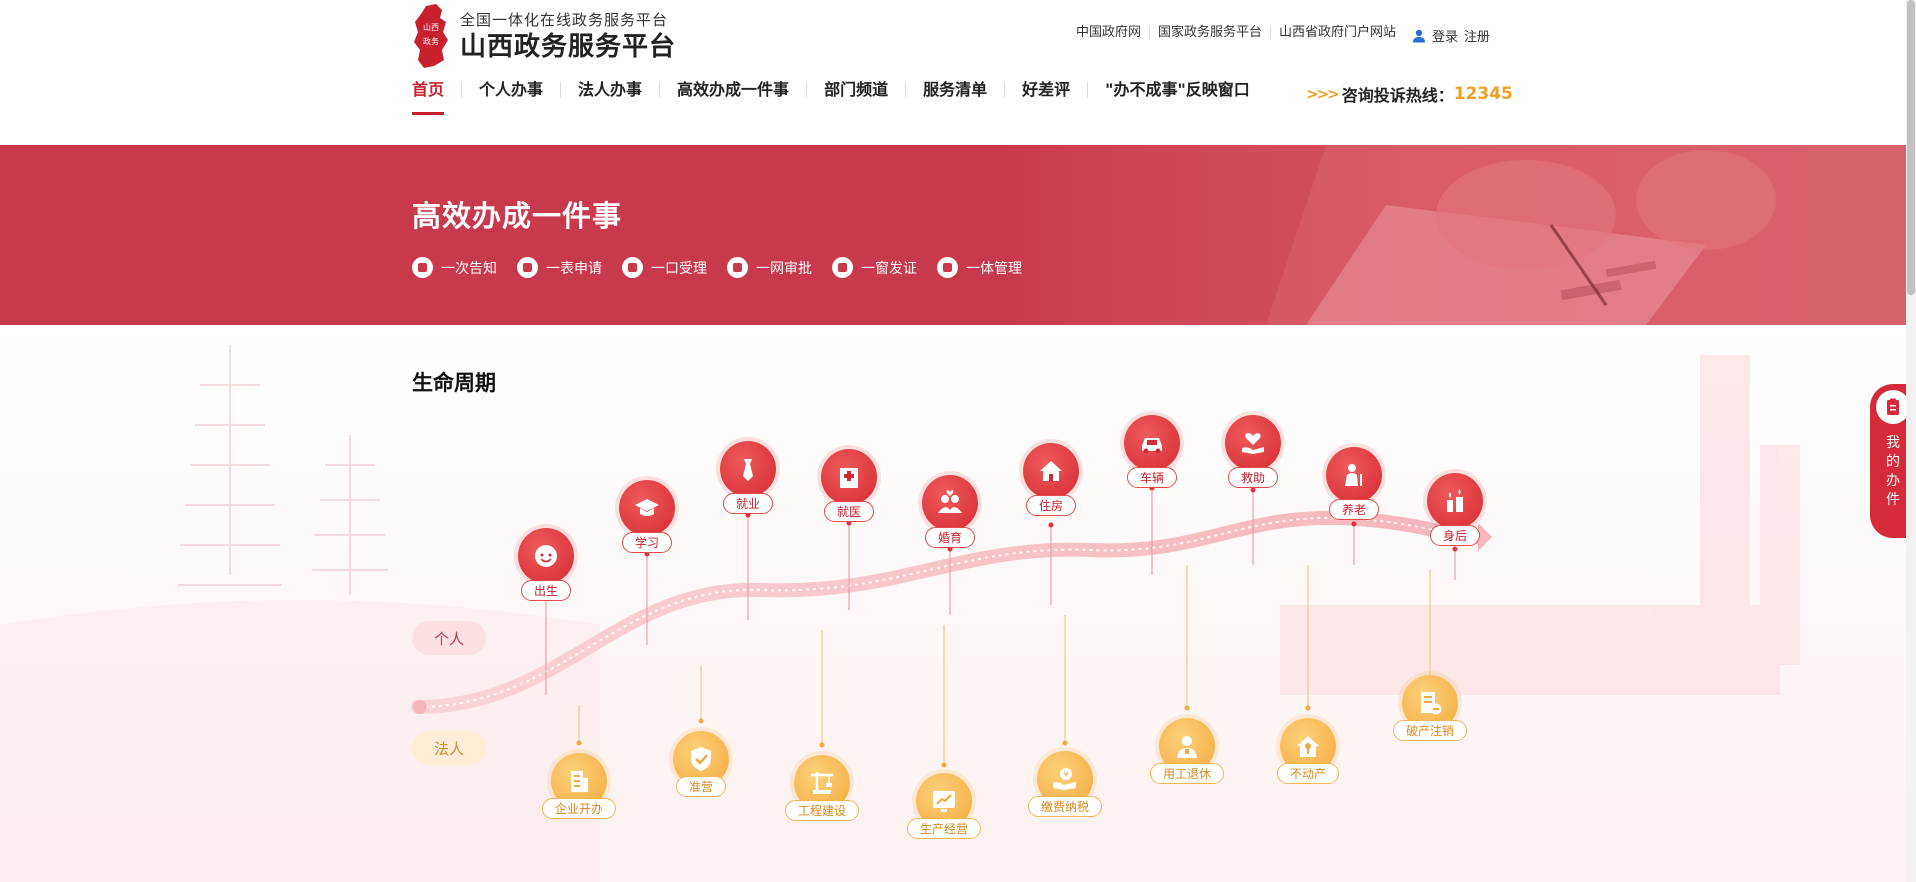 The height and width of the screenshot is (882, 1916). I want to click on top-links: 中国政府网 国家政务服务平台 山西省政府门户网站, so click(1240, 33).